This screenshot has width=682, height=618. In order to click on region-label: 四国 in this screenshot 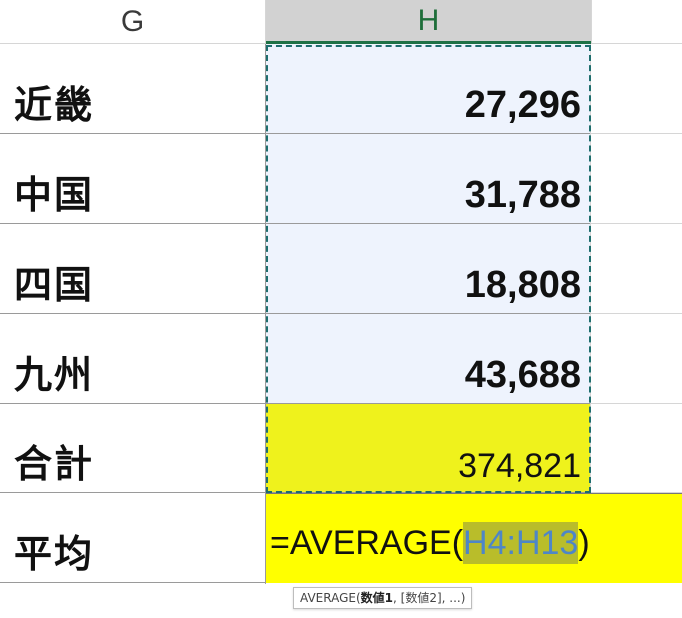, I will do `click(54, 285)`.